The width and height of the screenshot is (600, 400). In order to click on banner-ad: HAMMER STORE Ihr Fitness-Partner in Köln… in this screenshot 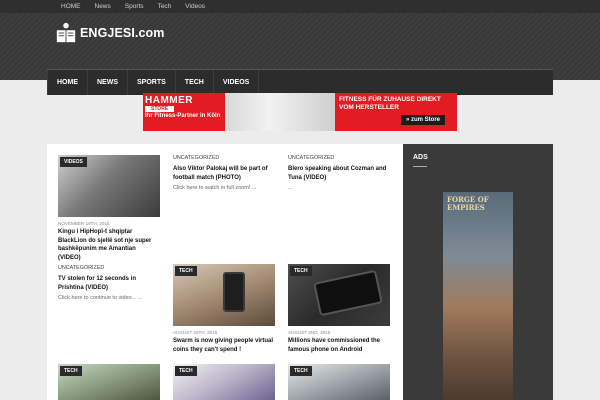, I will do `click(300, 112)`.